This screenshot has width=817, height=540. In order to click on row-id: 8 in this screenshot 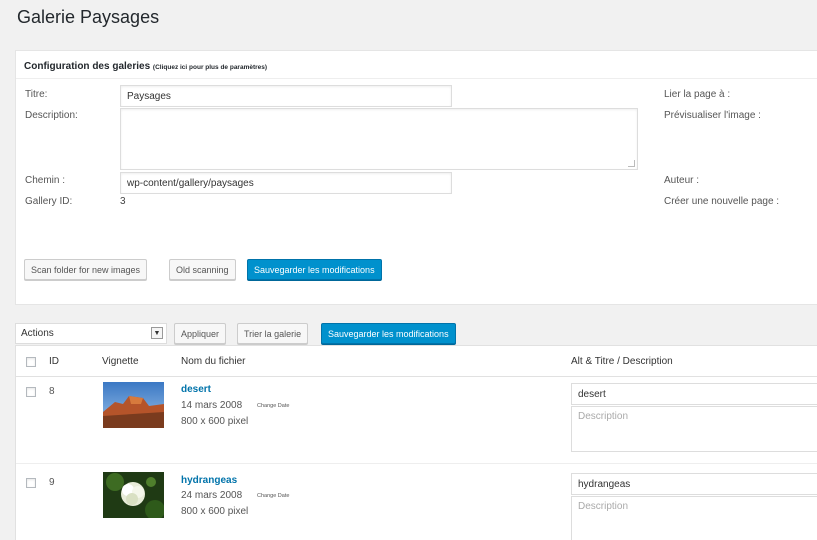, I will do `click(52, 391)`.